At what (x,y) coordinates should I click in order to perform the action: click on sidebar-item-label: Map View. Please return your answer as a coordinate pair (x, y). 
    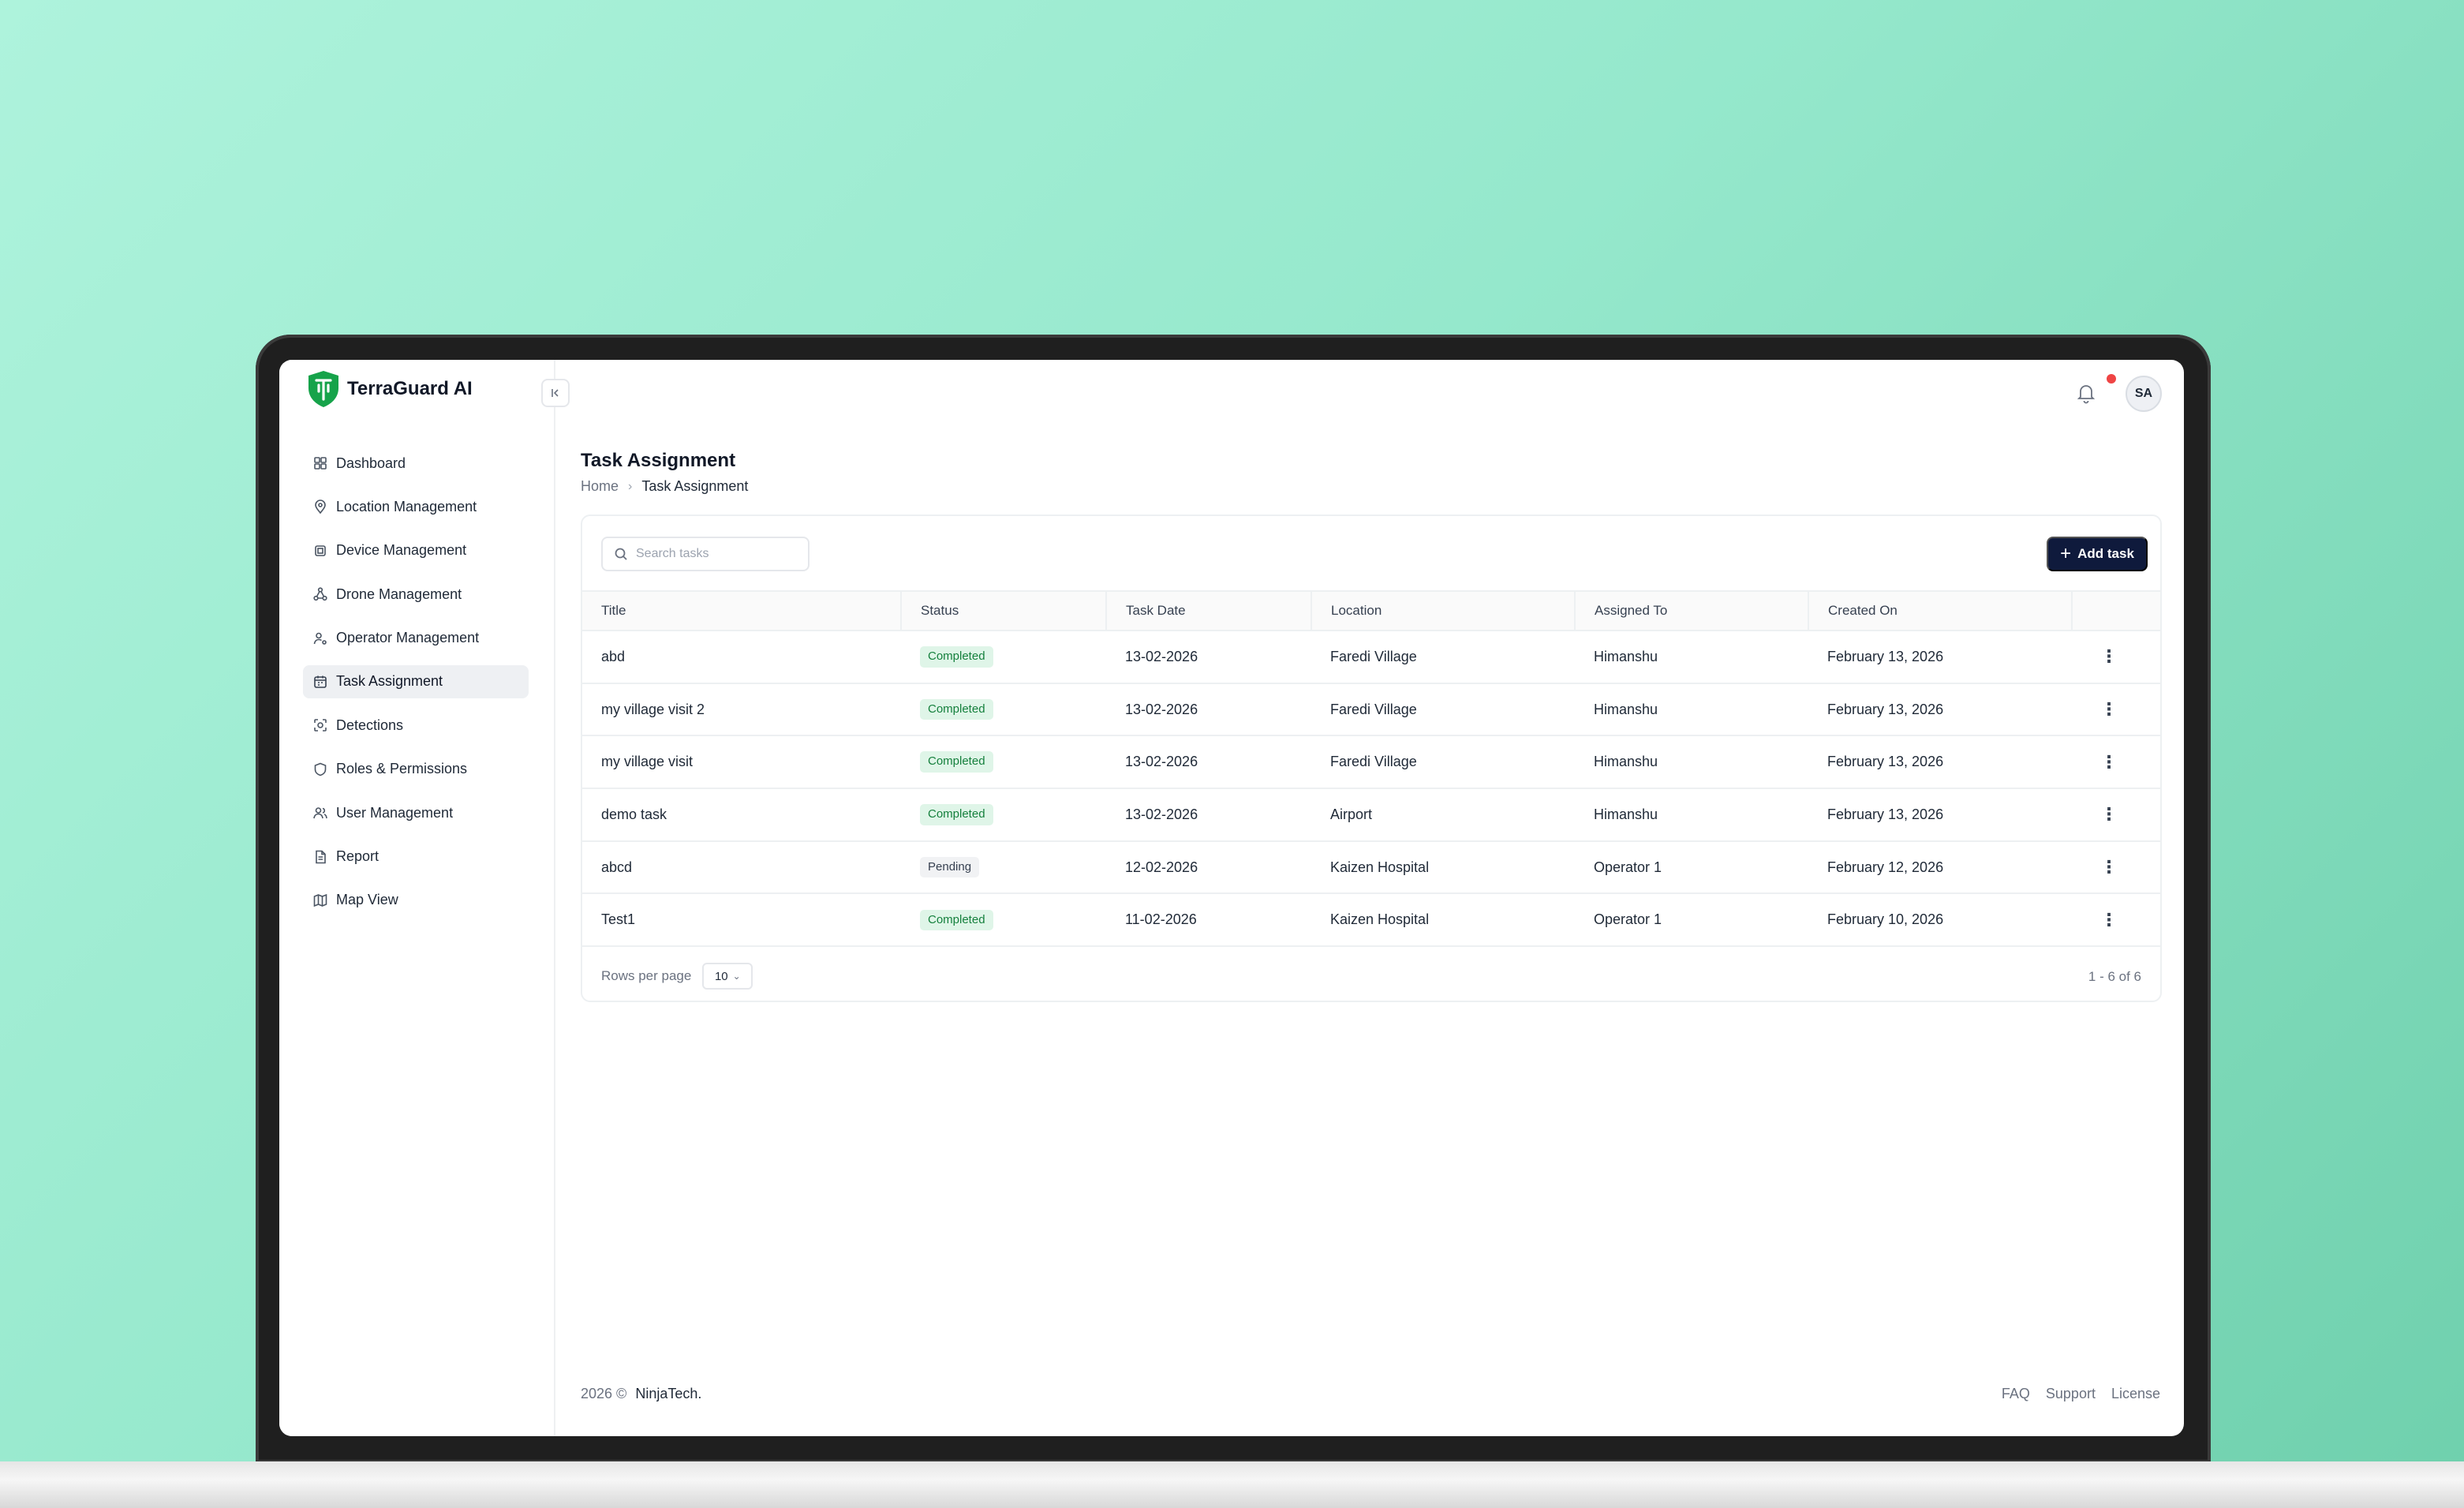
    Looking at the image, I should click on (367, 900).